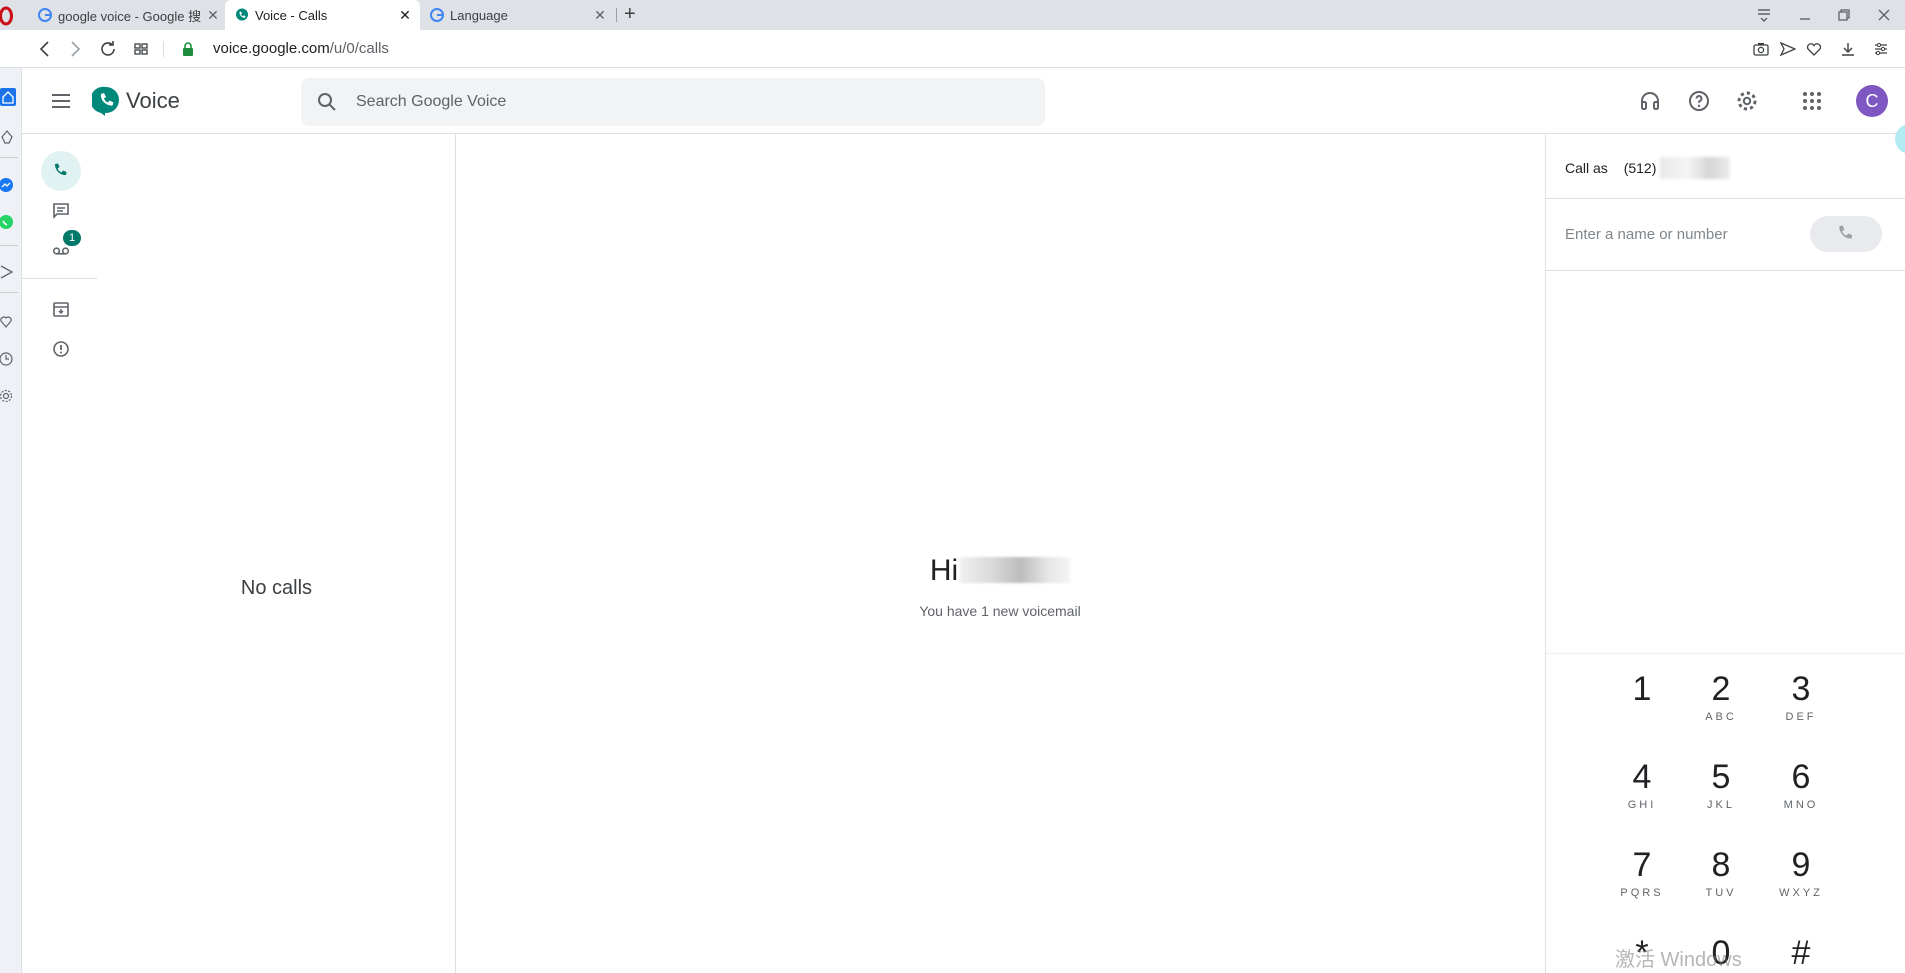 This screenshot has width=1905, height=973. I want to click on new-tab-button: +, so click(630, 14).